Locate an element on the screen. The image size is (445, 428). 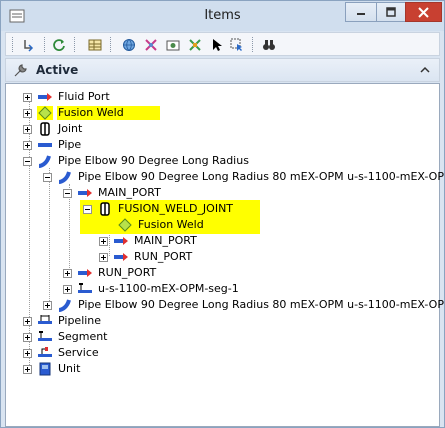
grid-icon is located at coordinates (95, 44).